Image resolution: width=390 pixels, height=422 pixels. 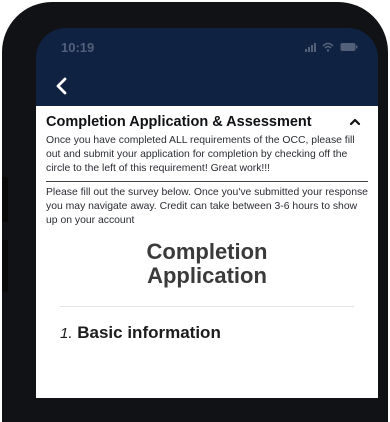 What do you see at coordinates (179, 122) in the screenshot?
I see `section-title: Completion Application & Assessment` at bounding box center [179, 122].